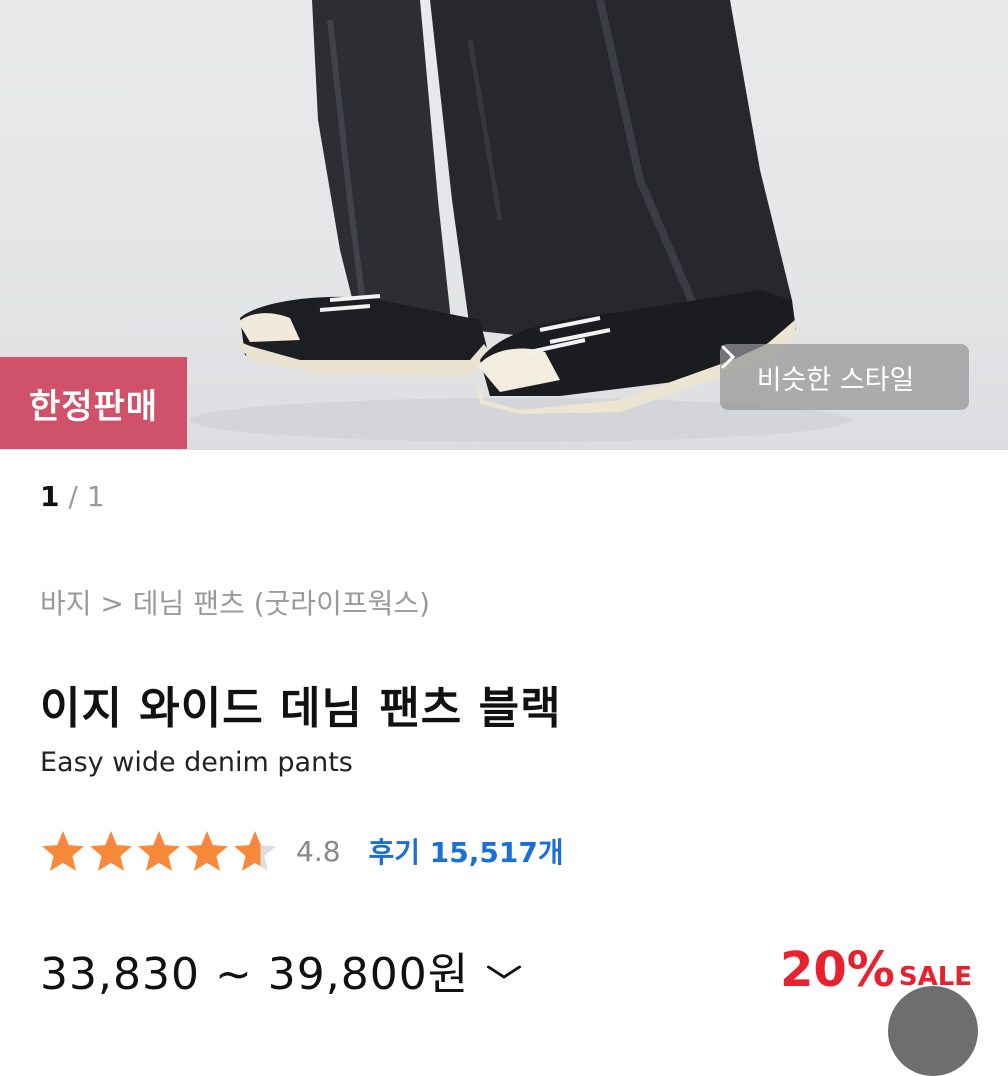  I want to click on product-title: 이지 와이드 데님 팬츠 블랙, so click(301, 708).